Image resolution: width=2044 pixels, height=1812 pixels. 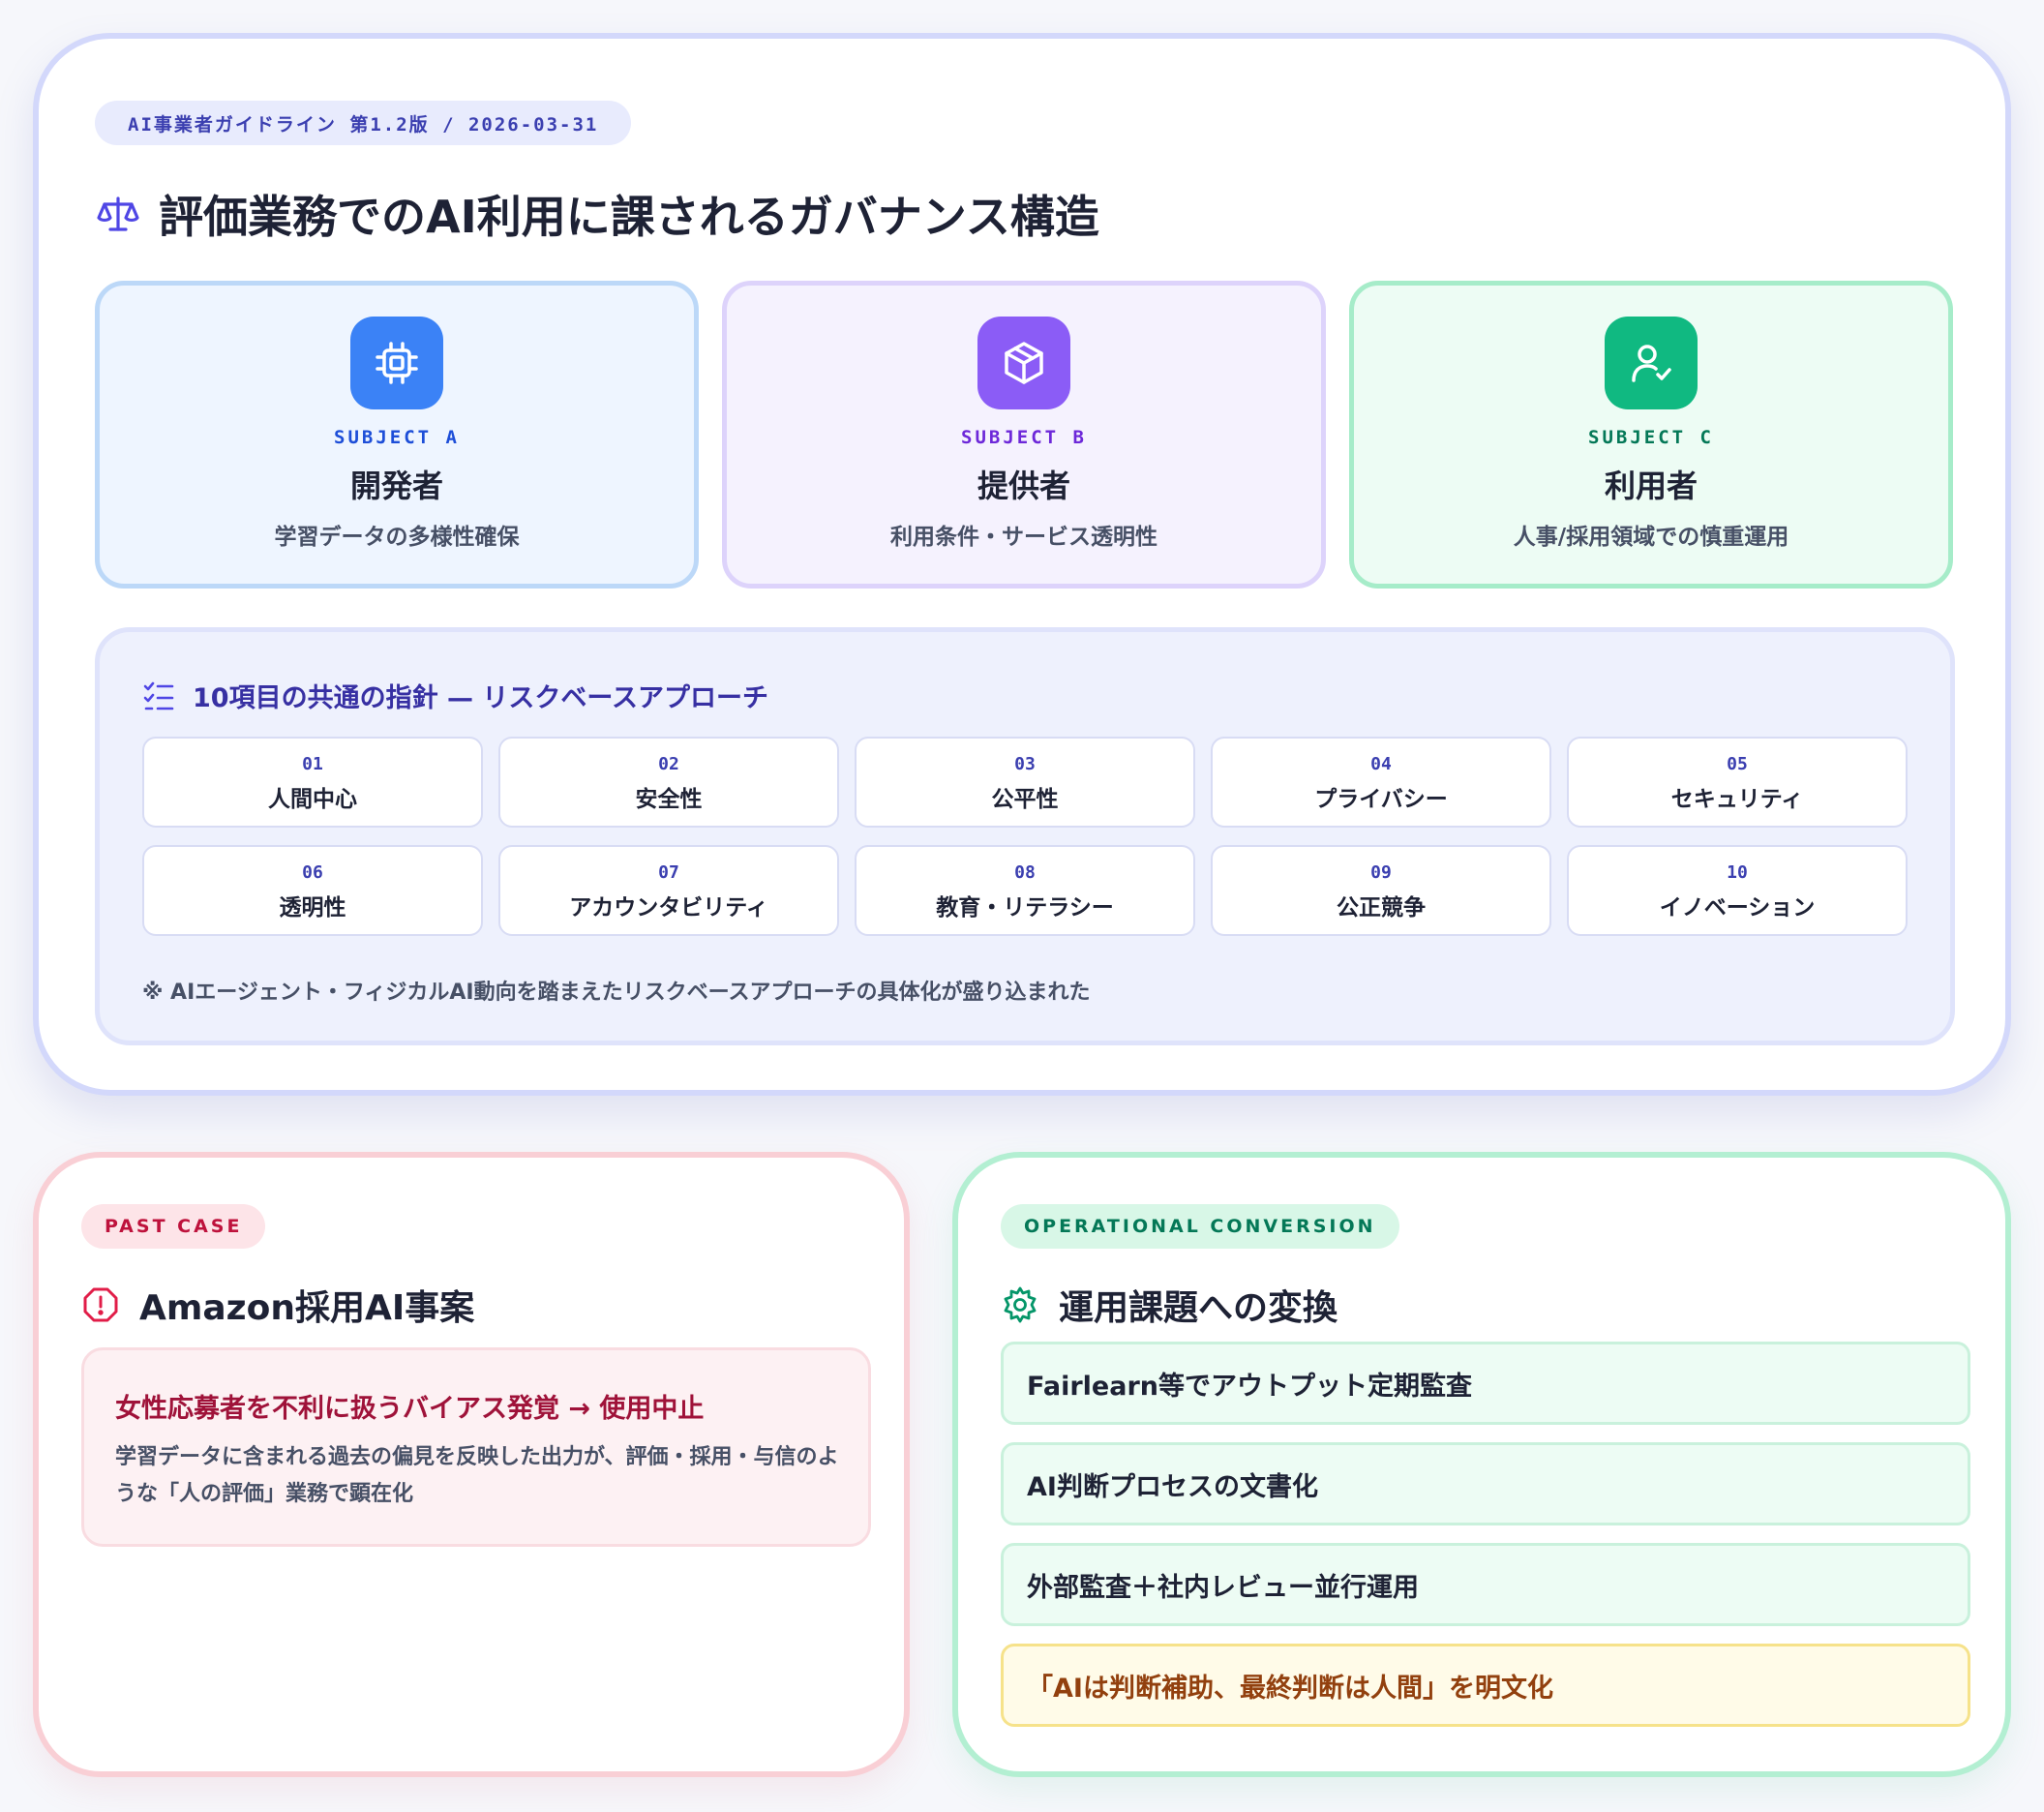 What do you see at coordinates (668, 872) in the screenshot?
I see `principle-number: 07` at bounding box center [668, 872].